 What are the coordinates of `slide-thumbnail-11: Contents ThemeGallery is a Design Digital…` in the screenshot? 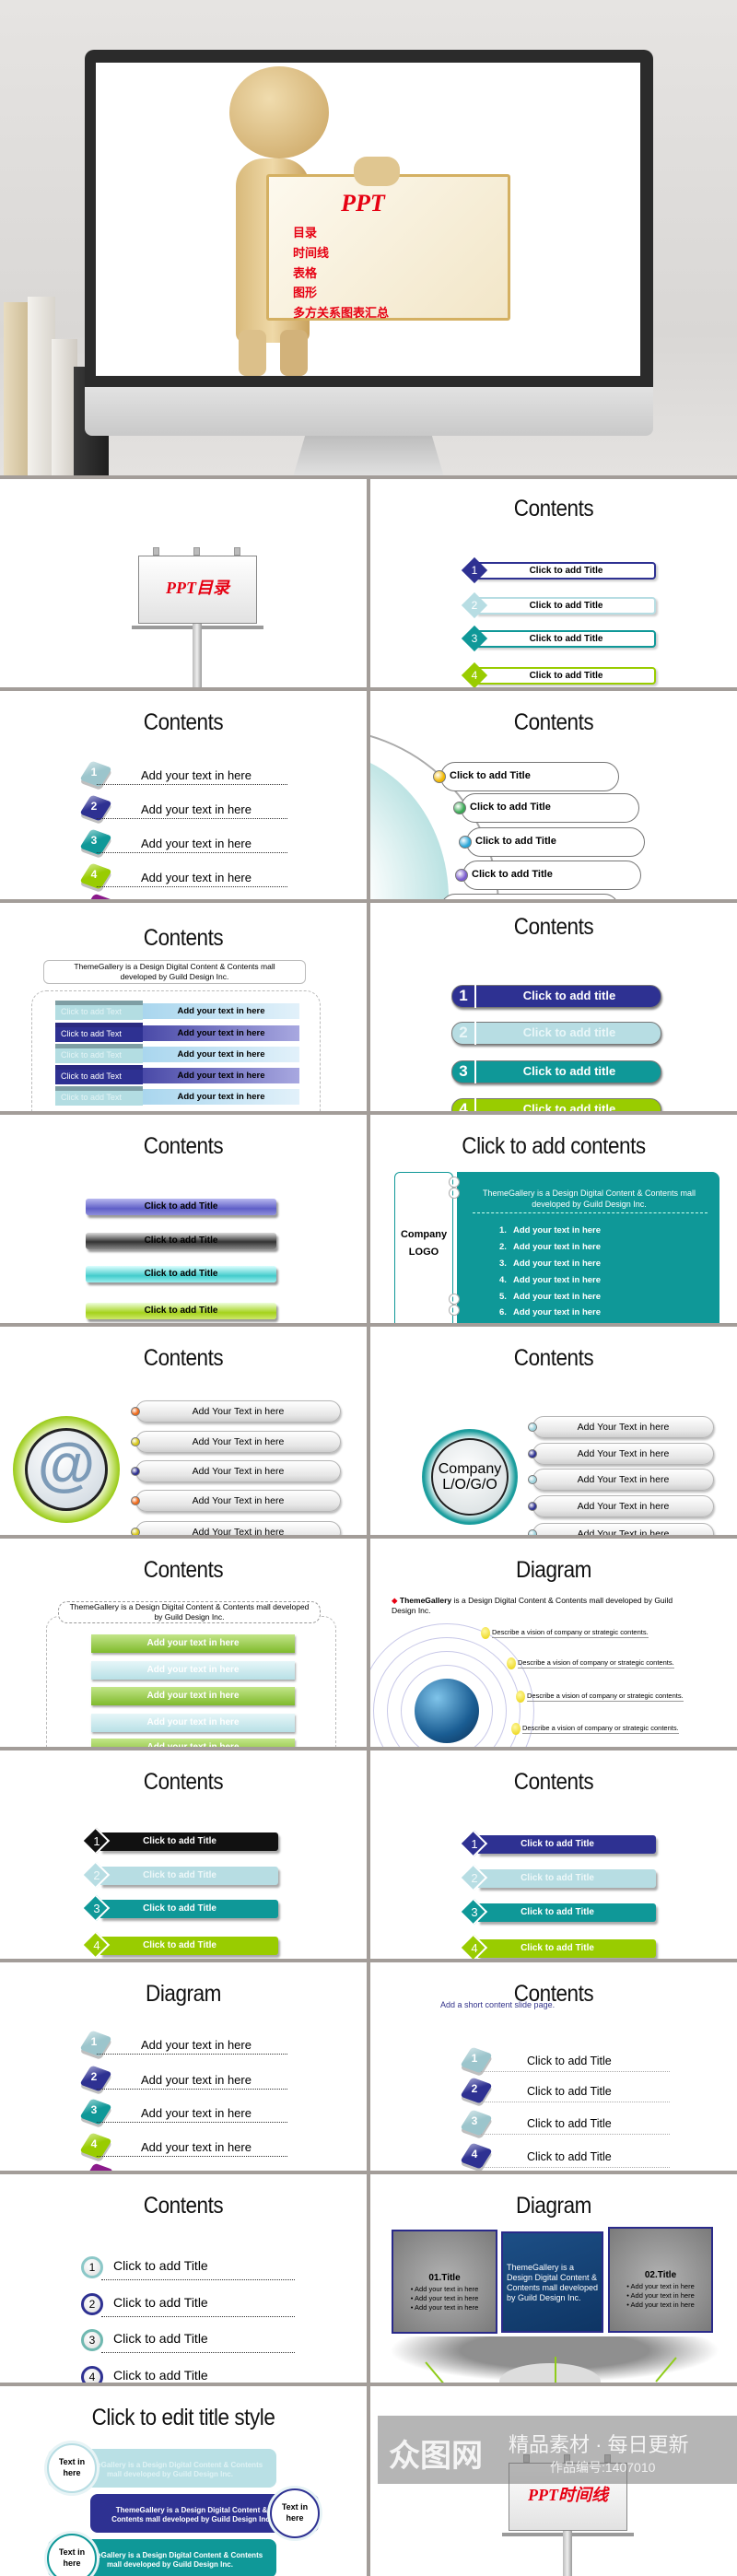 It's located at (183, 1643).